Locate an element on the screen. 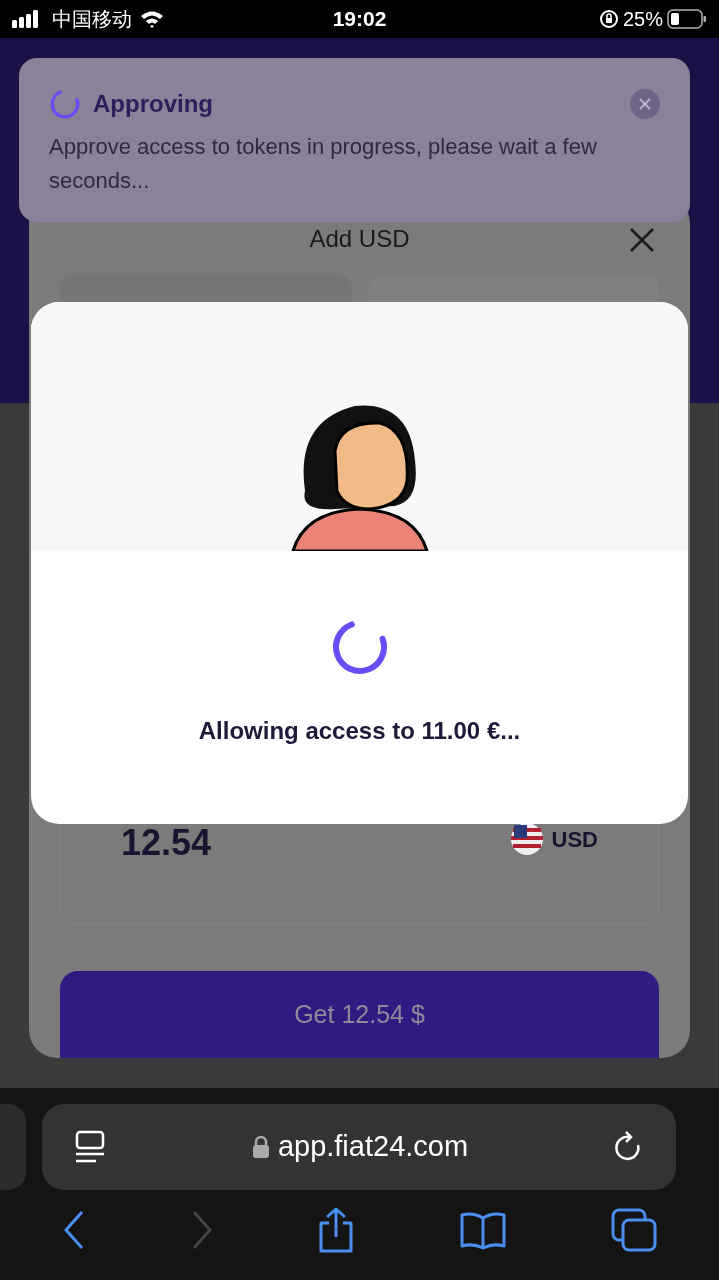 This screenshot has height=1280, width=719. wifi-icon is located at coordinates (152, 19).